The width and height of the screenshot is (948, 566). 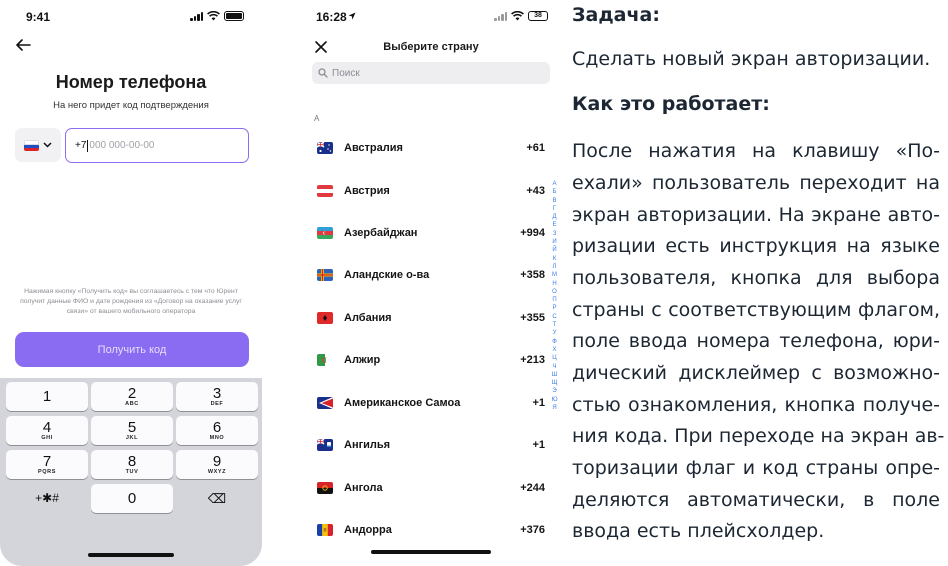 I want to click on country-row-albania: Албания +355, so click(x=431, y=318).